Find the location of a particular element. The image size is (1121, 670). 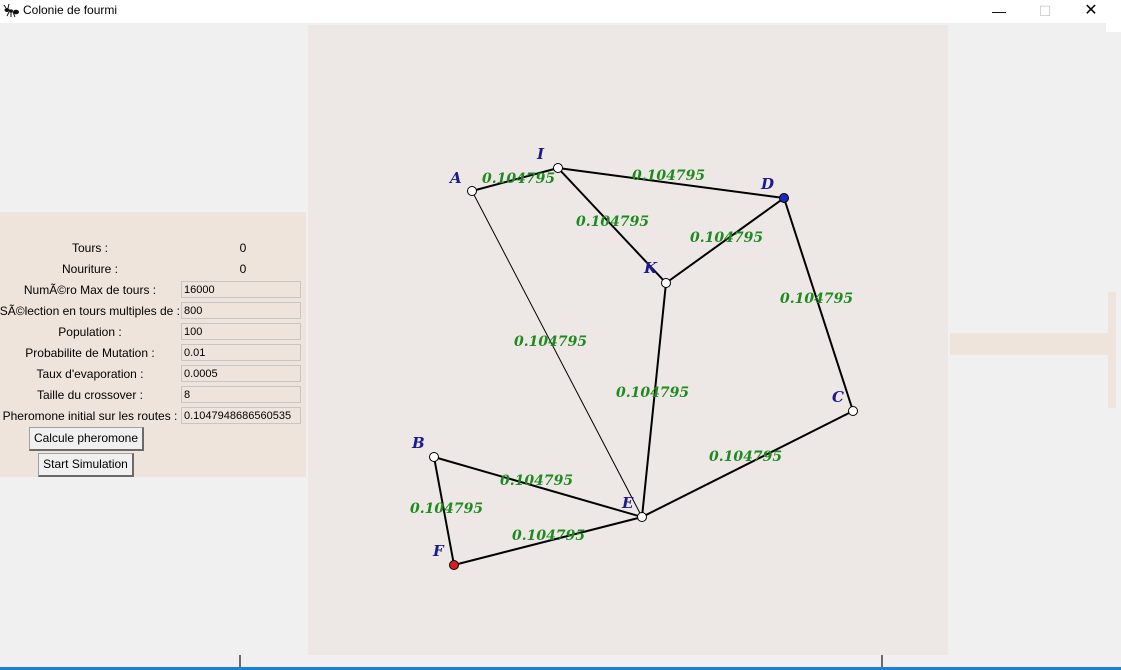

node-B is located at coordinates (434, 457).